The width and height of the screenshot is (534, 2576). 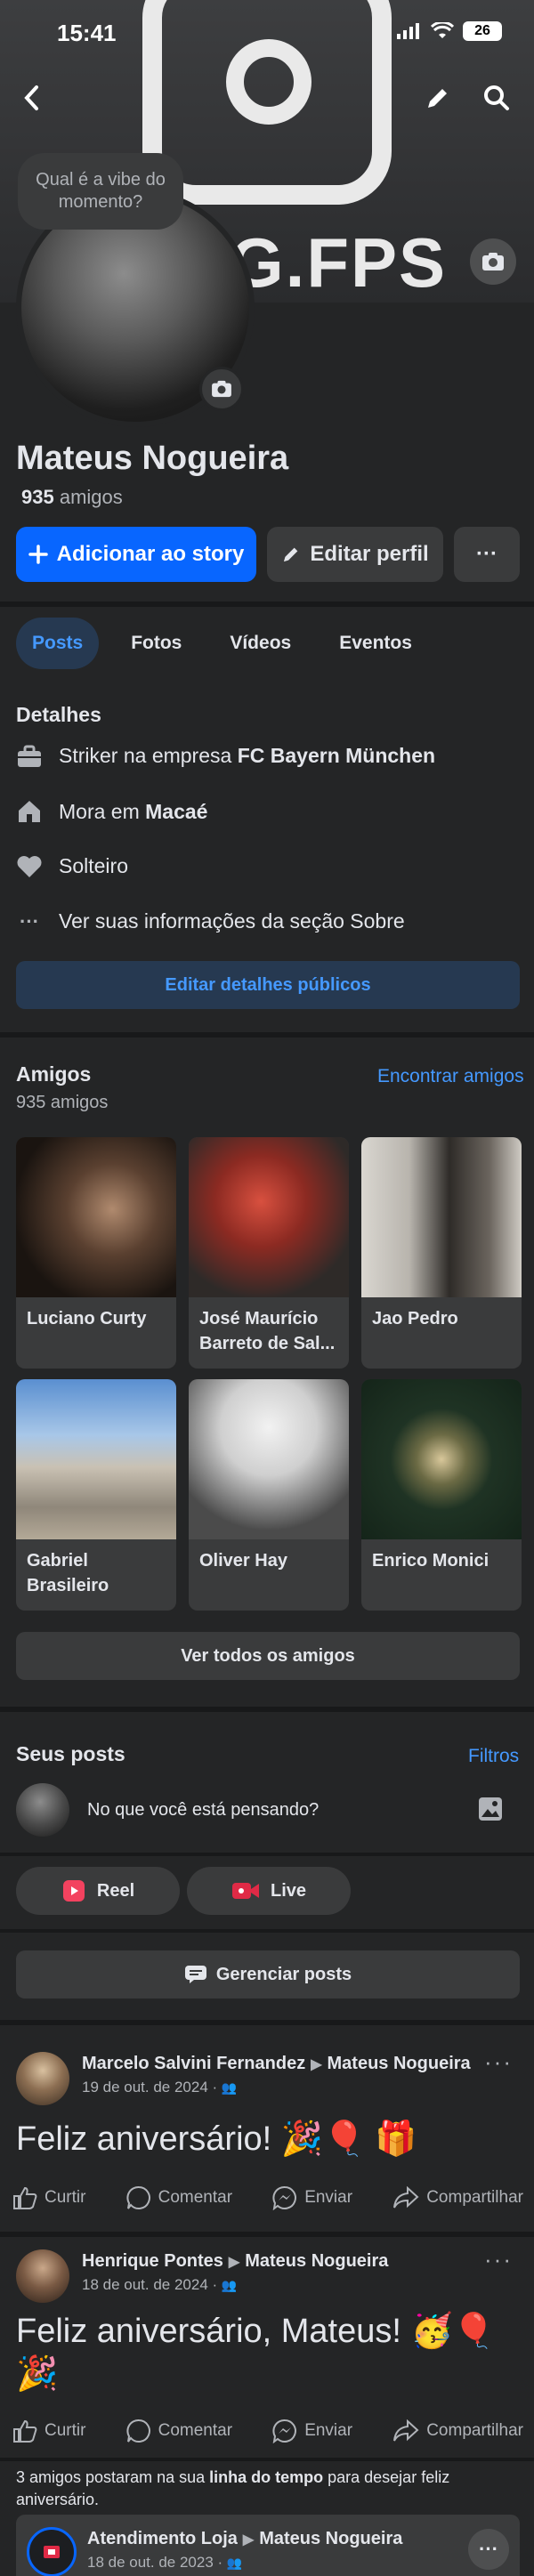 What do you see at coordinates (100, 191) in the screenshot?
I see `vibe-note-bubble: Qual é a vibe do momento?` at bounding box center [100, 191].